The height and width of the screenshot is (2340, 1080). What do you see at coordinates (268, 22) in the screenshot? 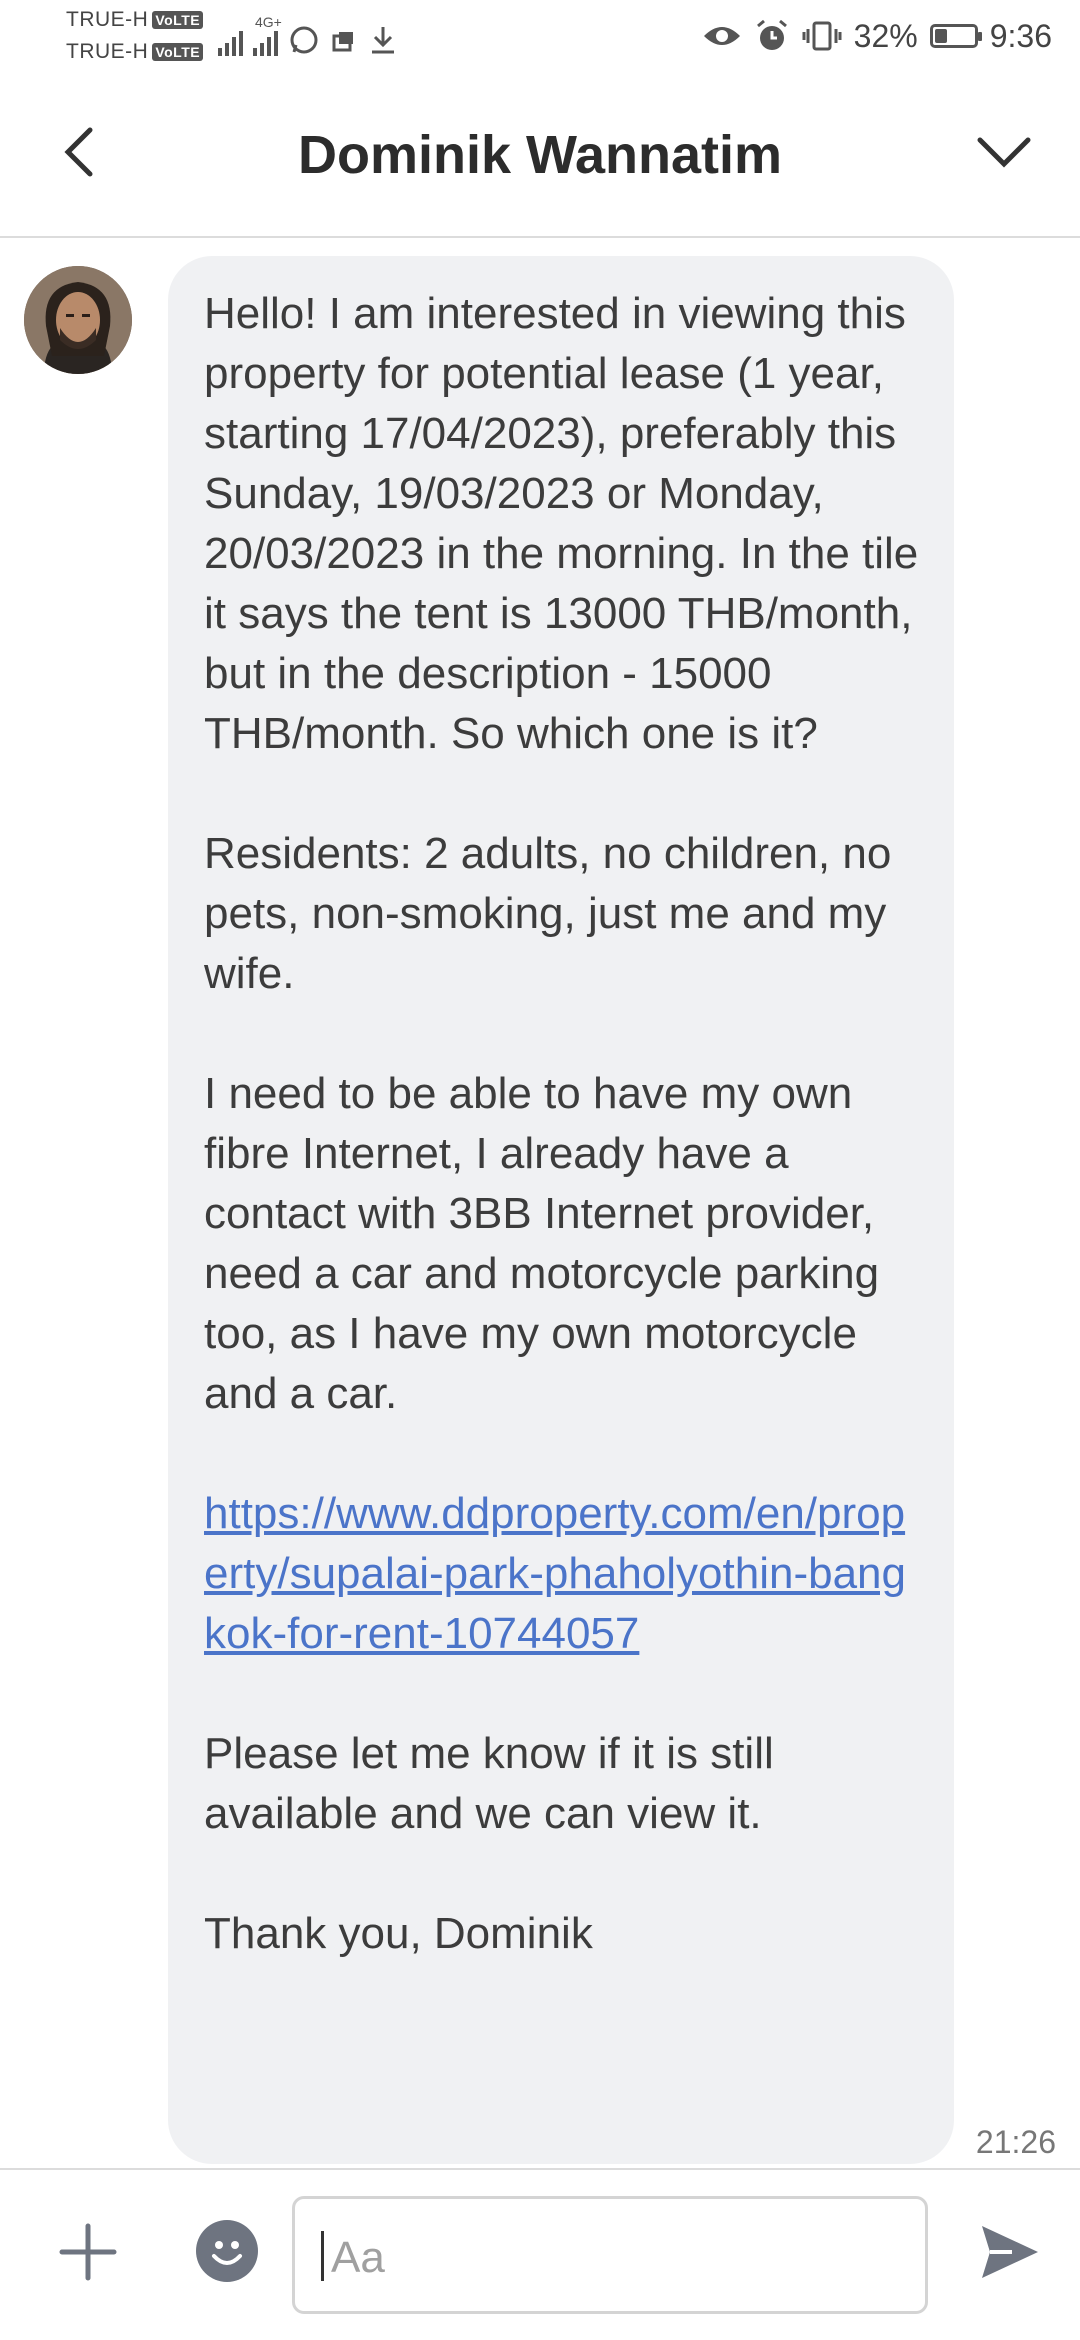
I see `network-type-label: 4G+` at bounding box center [268, 22].